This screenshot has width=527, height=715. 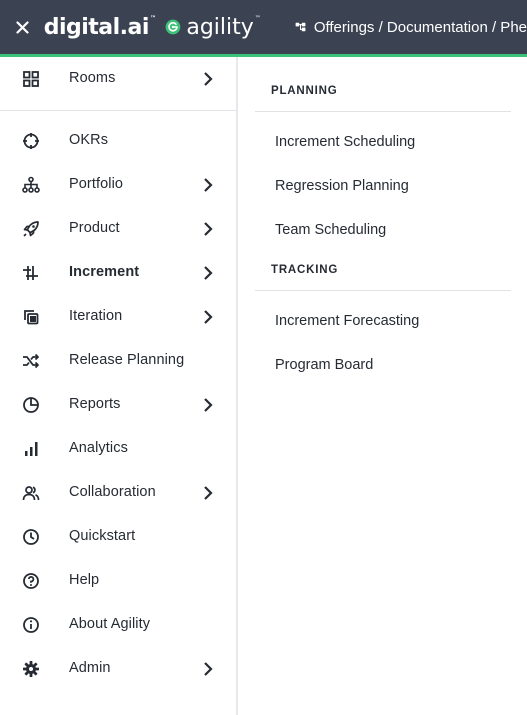 I want to click on pie-chart-icon, so click(x=31, y=405).